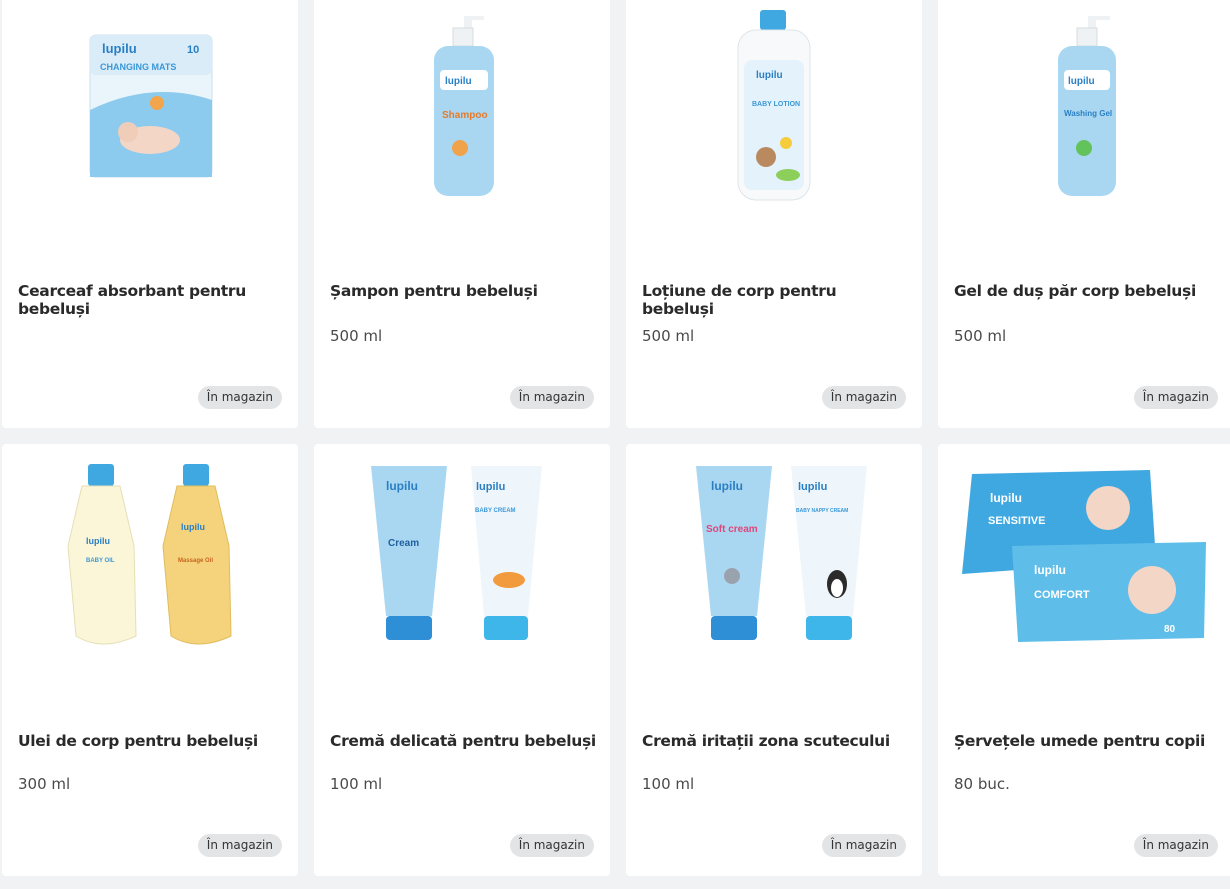 The width and height of the screenshot is (1230, 889). What do you see at coordinates (1062, 595) in the screenshot?
I see `svg-text: COMFORT` at bounding box center [1062, 595].